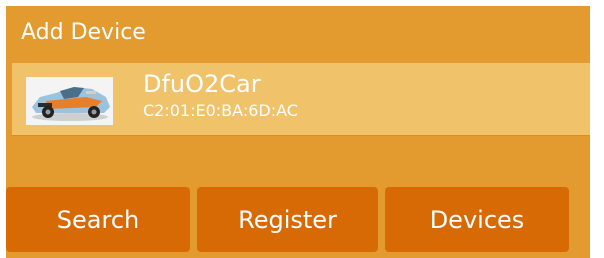 The height and width of the screenshot is (258, 604). I want to click on devices-button: Devices, so click(477, 219).